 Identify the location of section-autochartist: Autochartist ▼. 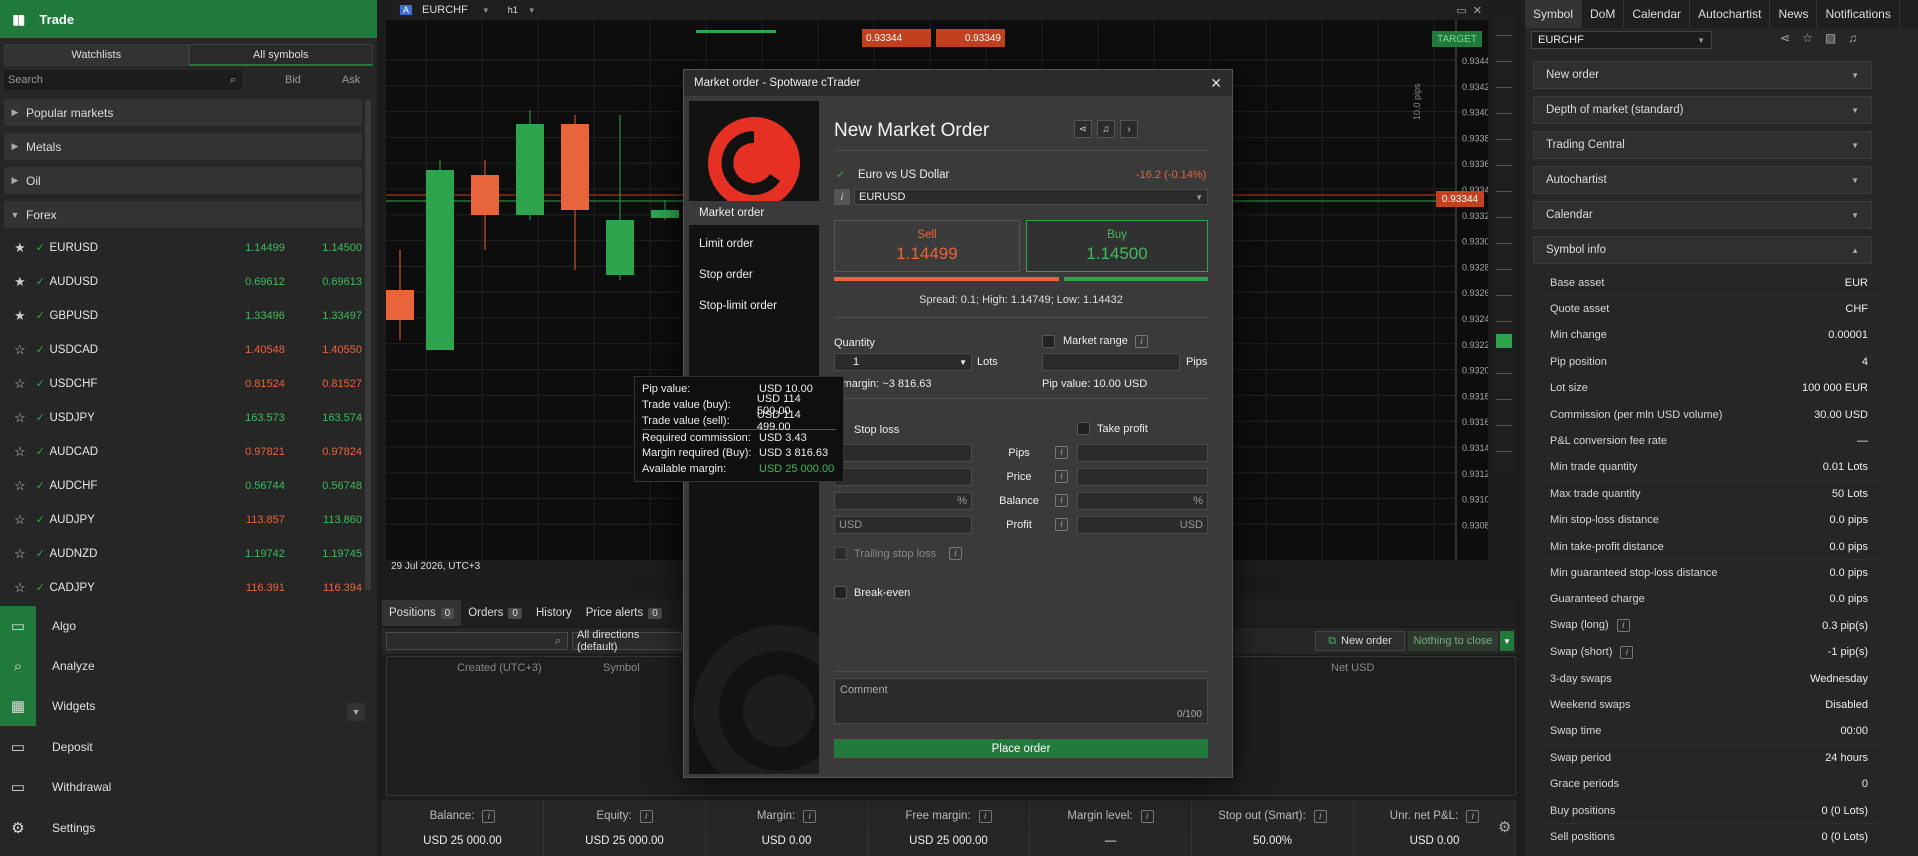
(1702, 180).